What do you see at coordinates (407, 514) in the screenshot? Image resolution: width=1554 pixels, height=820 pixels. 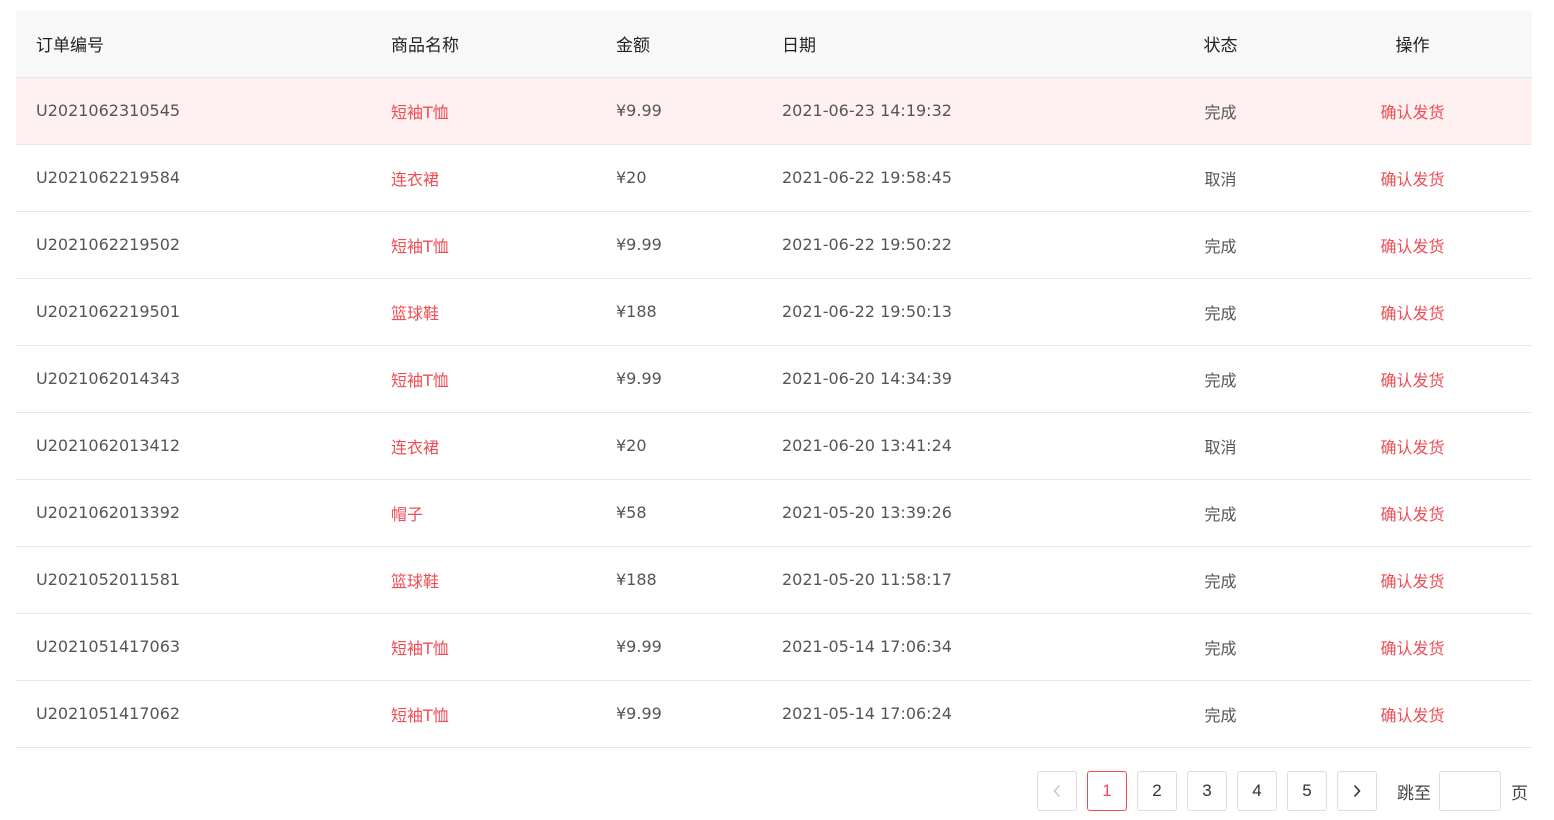 I see `product-link: 帽子` at bounding box center [407, 514].